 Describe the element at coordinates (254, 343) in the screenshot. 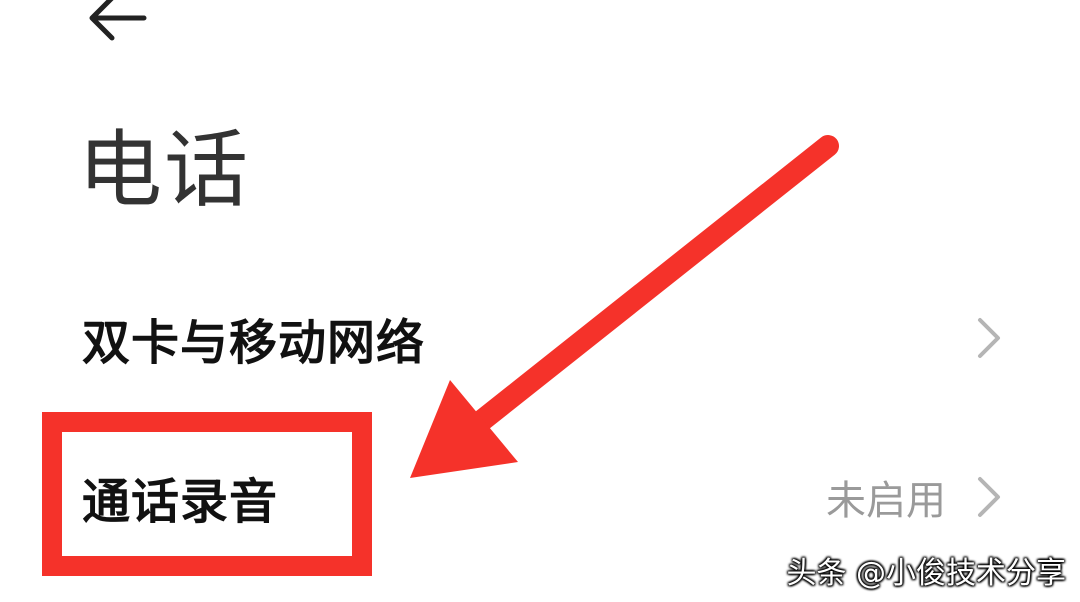

I see `settings-item-label: 双卡与移动网络` at that location.